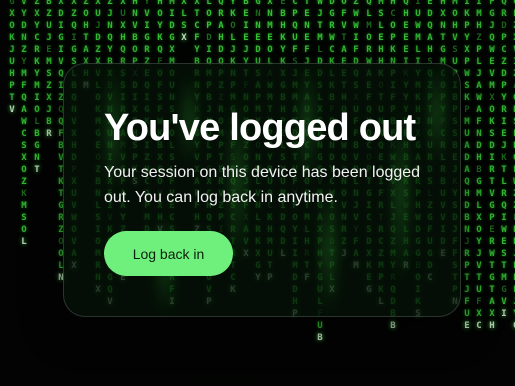 Image resolution: width=515 pixels, height=386 pixels. What do you see at coordinates (437, 114) in the screenshot?
I see `blur-streak` at bounding box center [437, 114].